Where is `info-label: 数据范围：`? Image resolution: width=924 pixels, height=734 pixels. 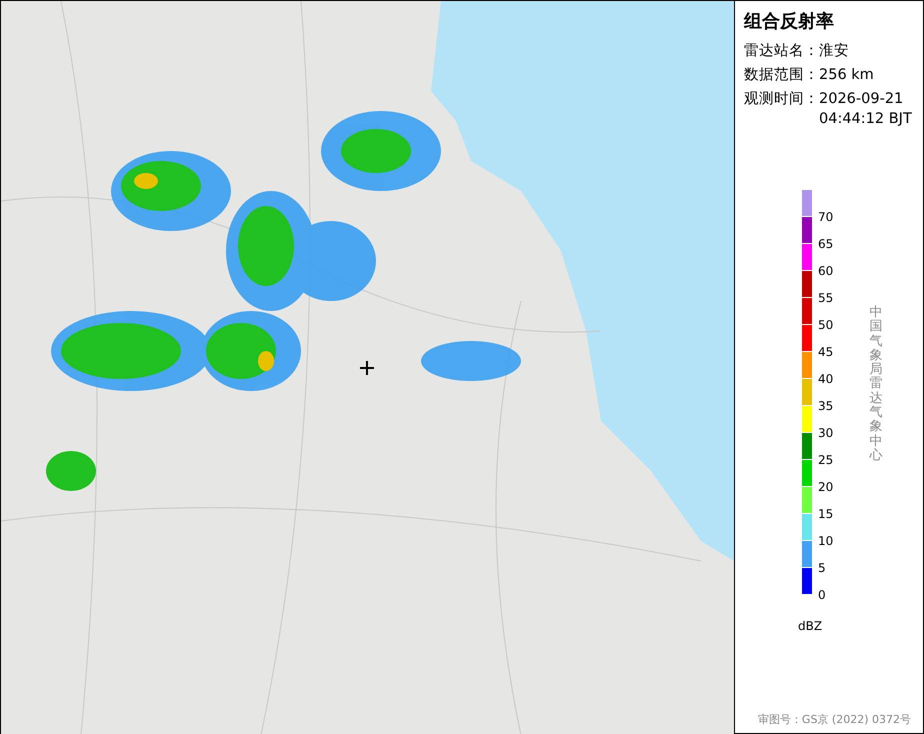 info-label: 数据范围： is located at coordinates (781, 75).